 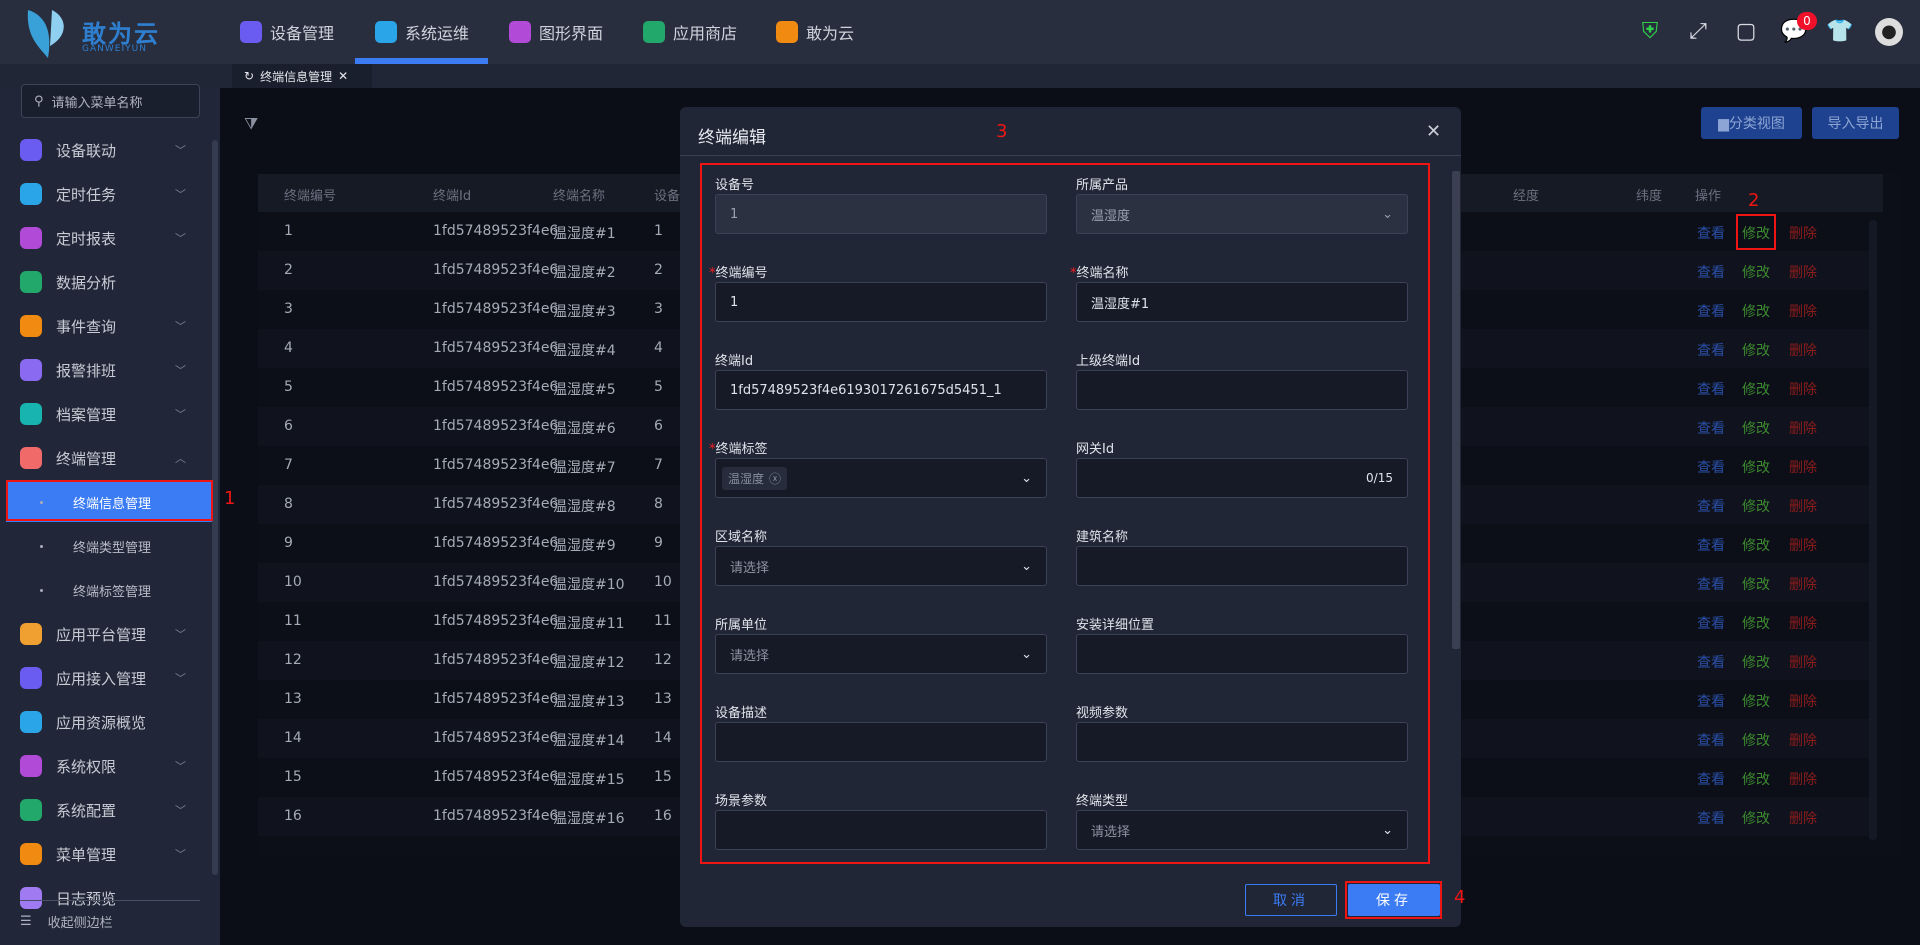 I want to click on sidebar-item: 定时任务 ﹀, so click(x=106, y=194).